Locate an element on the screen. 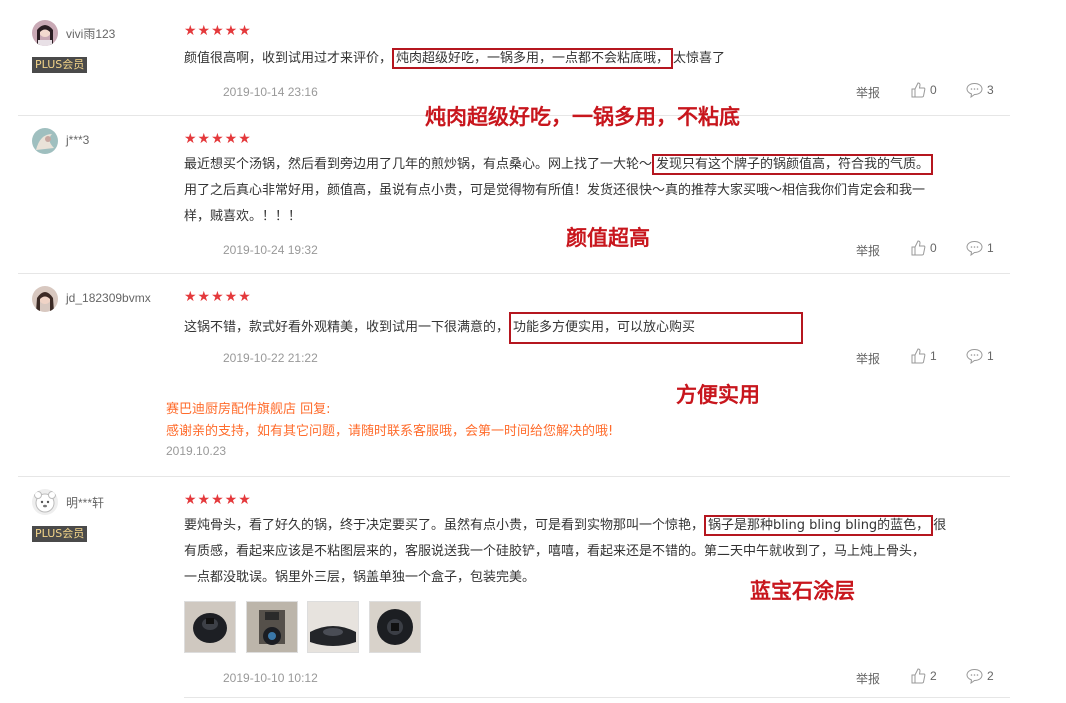 This screenshot has width=1066, height=703. seller-reply-date: 2019.10.23 is located at coordinates (196, 451).